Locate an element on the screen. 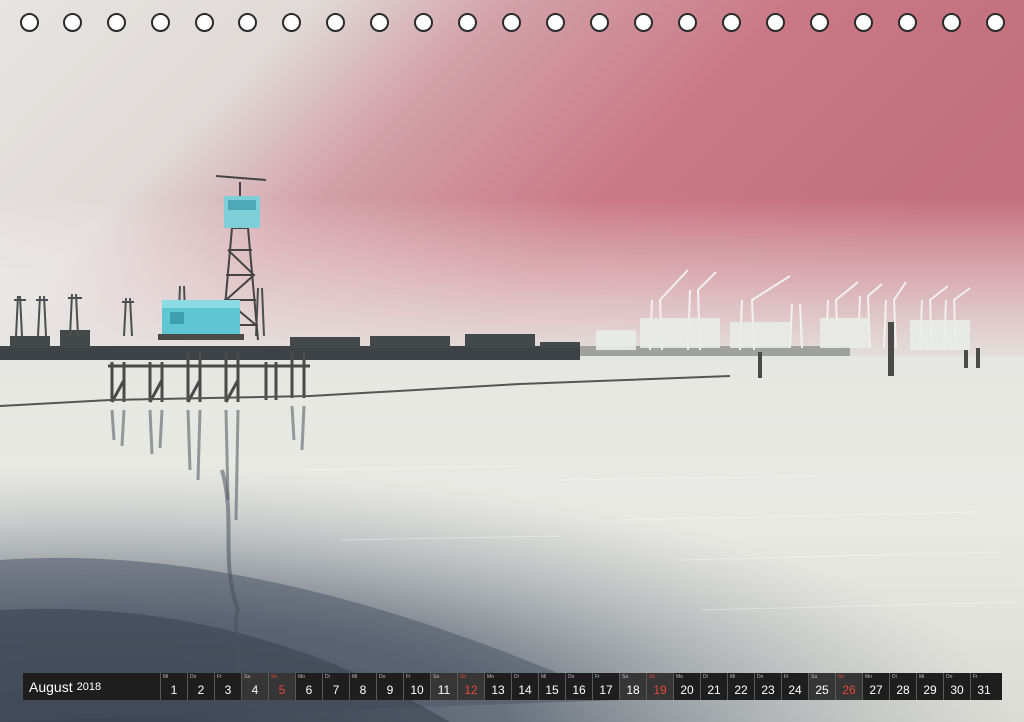 The image size is (1024, 722). day-cell: Sa 25 is located at coordinates (821, 686).